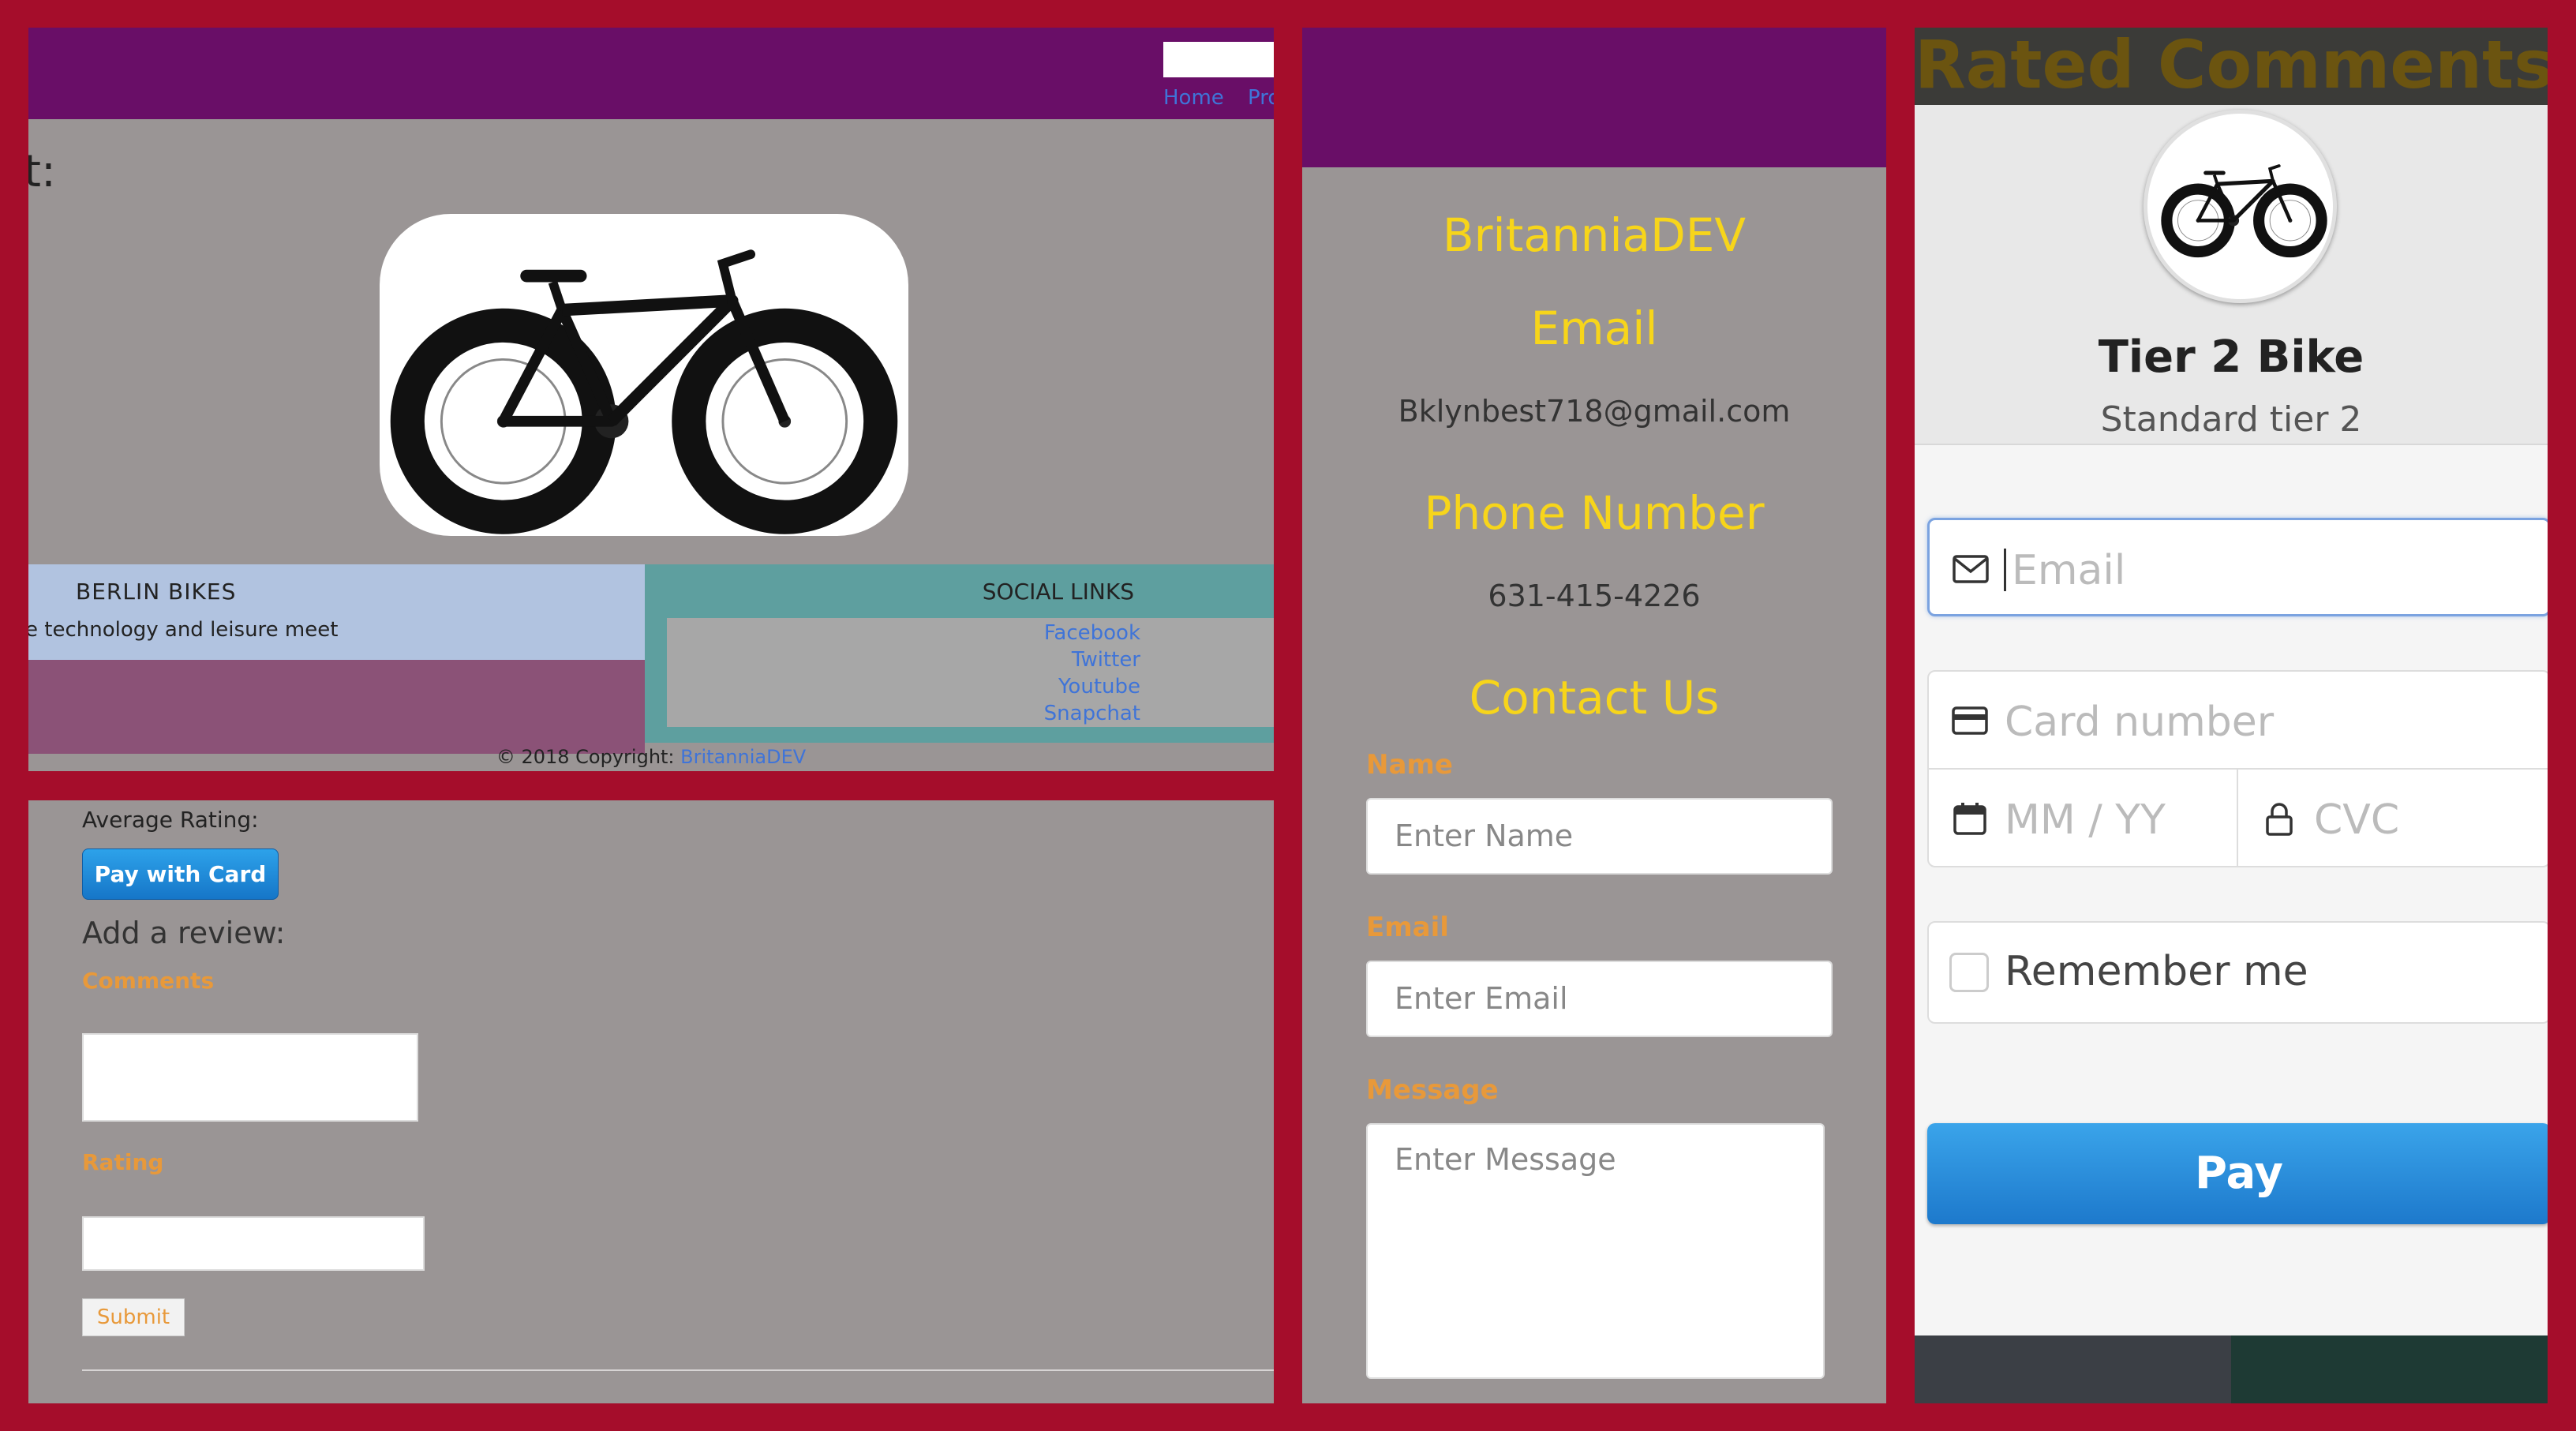 This screenshot has width=2576, height=1431. Describe the element at coordinates (585, 757) in the screenshot. I see `copyright-text: © 2018 Copyright:` at that location.